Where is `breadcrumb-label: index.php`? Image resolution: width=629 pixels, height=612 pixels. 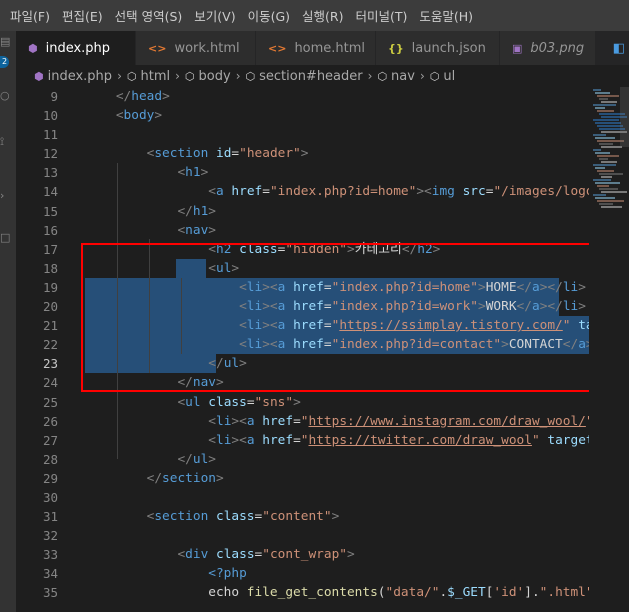 breadcrumb-label: index.php is located at coordinates (80, 76).